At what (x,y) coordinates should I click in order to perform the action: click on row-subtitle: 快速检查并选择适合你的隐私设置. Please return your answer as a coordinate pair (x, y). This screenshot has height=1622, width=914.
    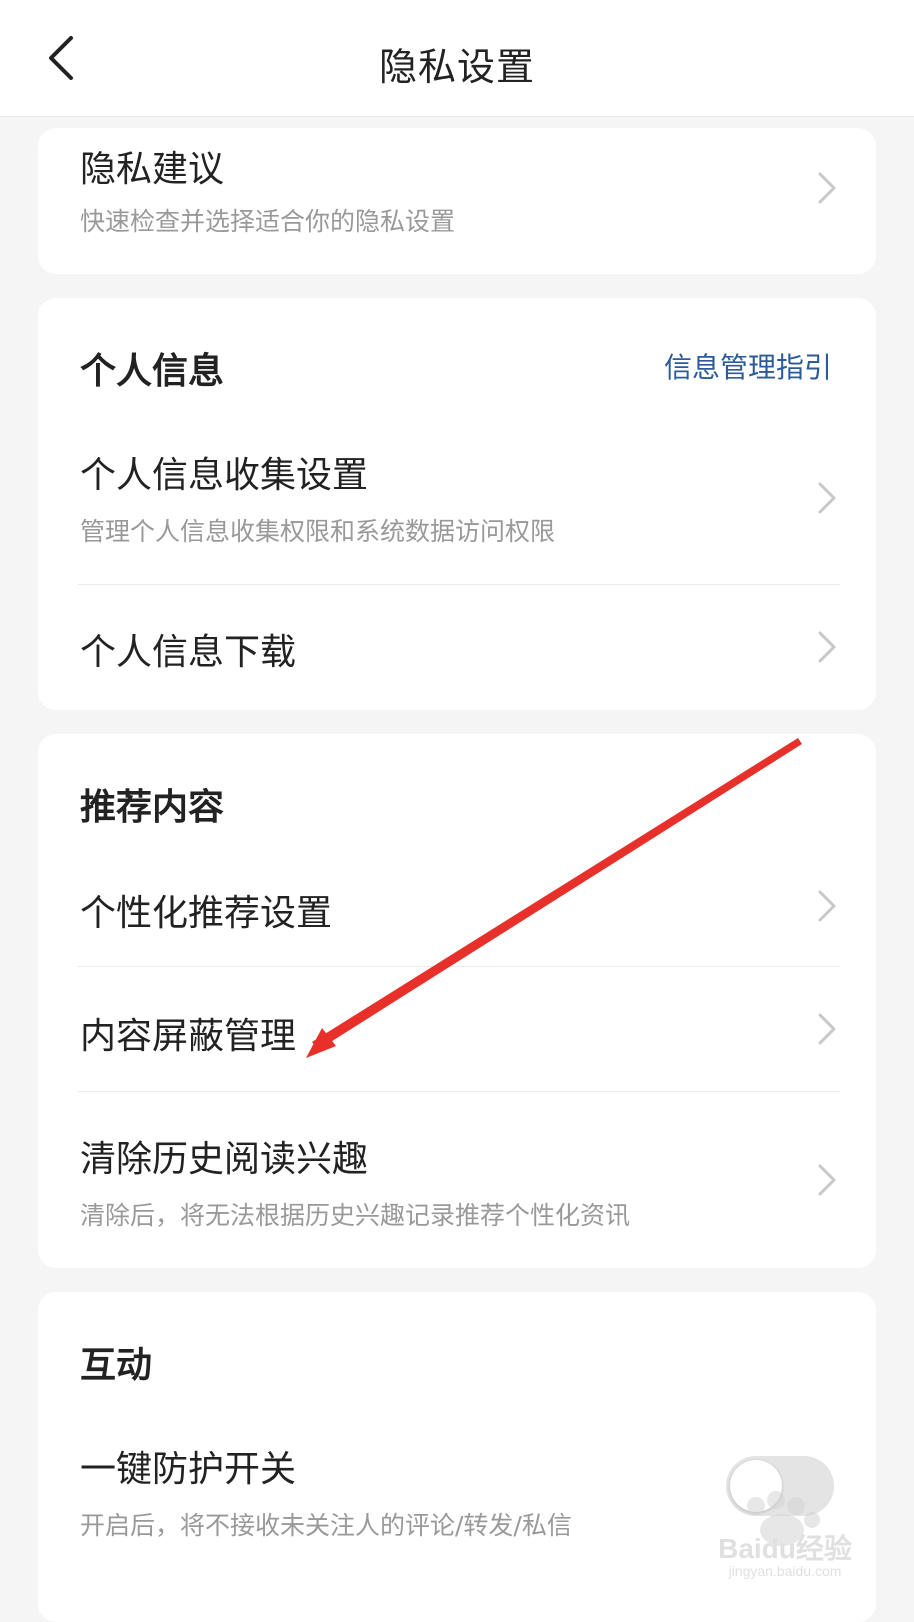
    Looking at the image, I should click on (268, 221).